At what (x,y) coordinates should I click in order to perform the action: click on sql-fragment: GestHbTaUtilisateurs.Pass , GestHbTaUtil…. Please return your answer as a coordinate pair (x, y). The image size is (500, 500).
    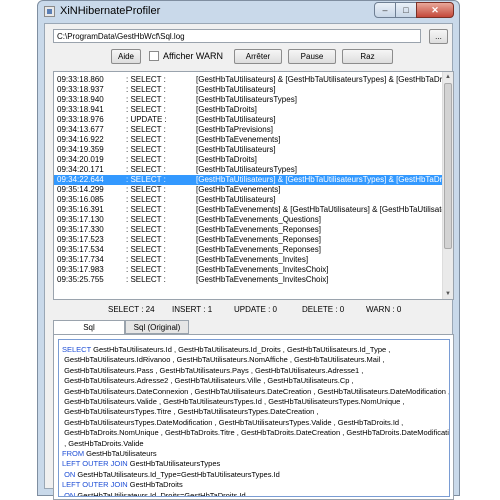
    Looking at the image, I should click on (213, 370).